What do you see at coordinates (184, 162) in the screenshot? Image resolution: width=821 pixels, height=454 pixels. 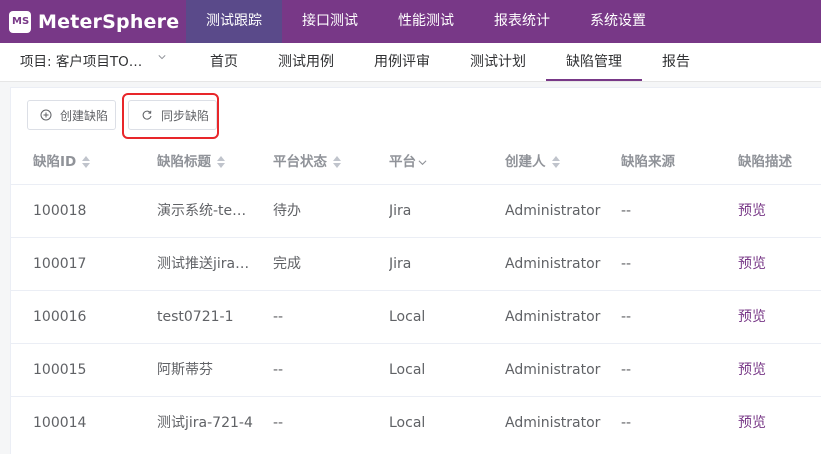 I see `column-label: 缺陷标题` at bounding box center [184, 162].